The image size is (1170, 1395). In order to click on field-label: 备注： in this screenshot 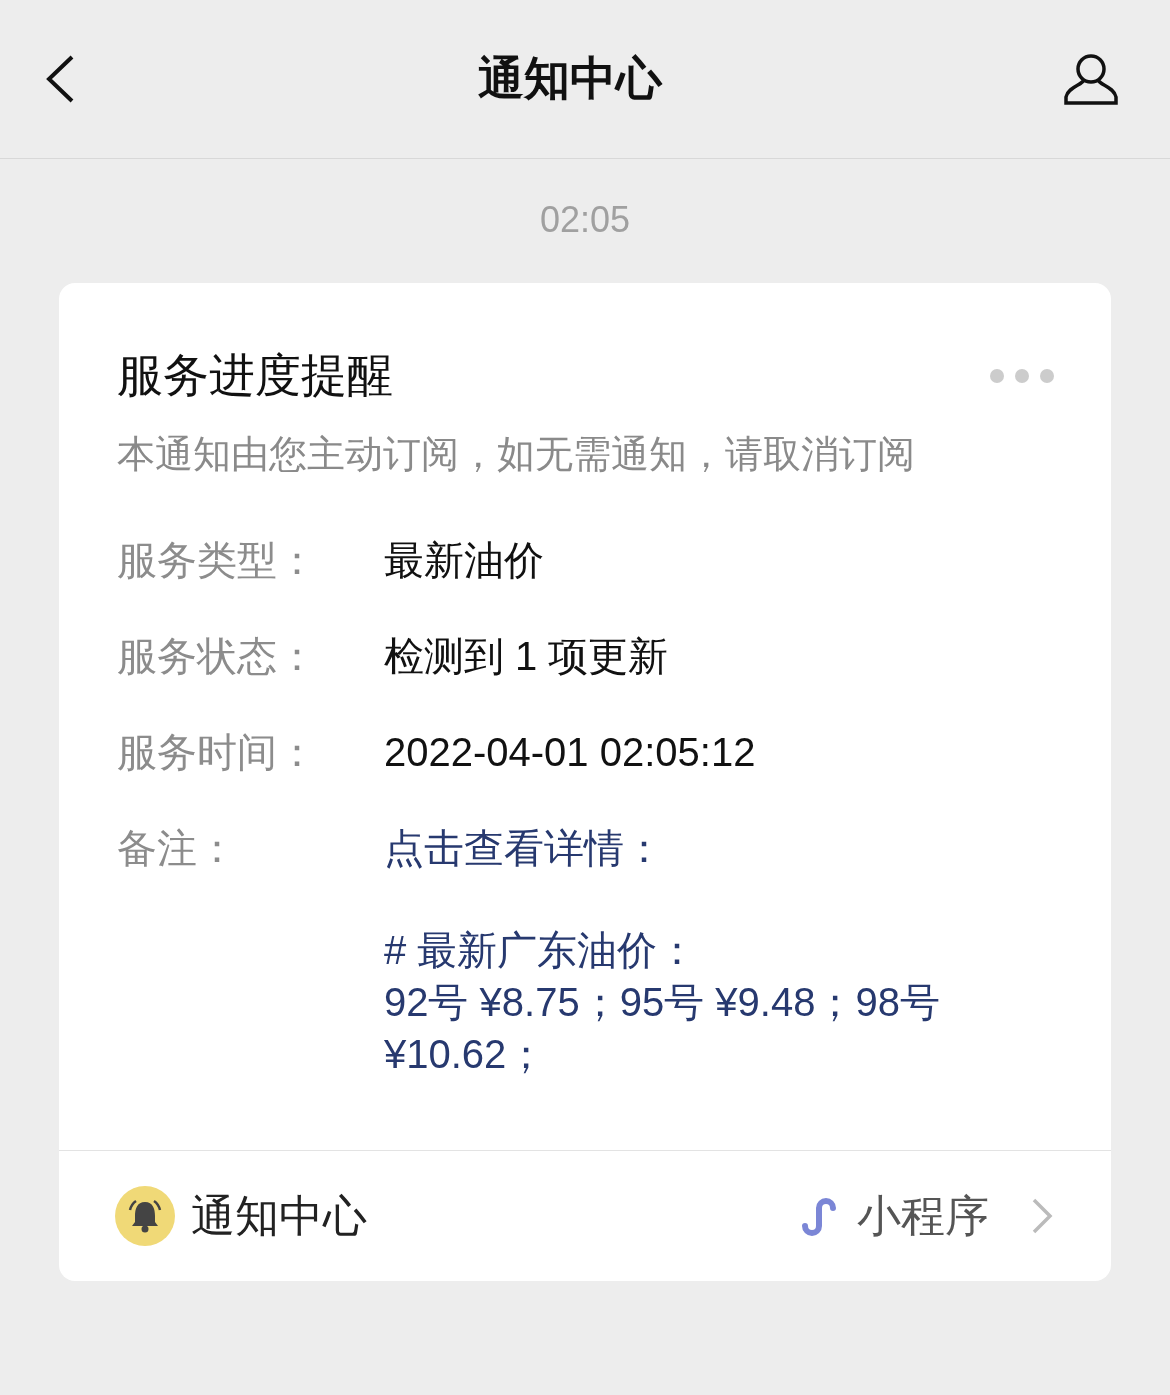, I will do `click(177, 848)`.